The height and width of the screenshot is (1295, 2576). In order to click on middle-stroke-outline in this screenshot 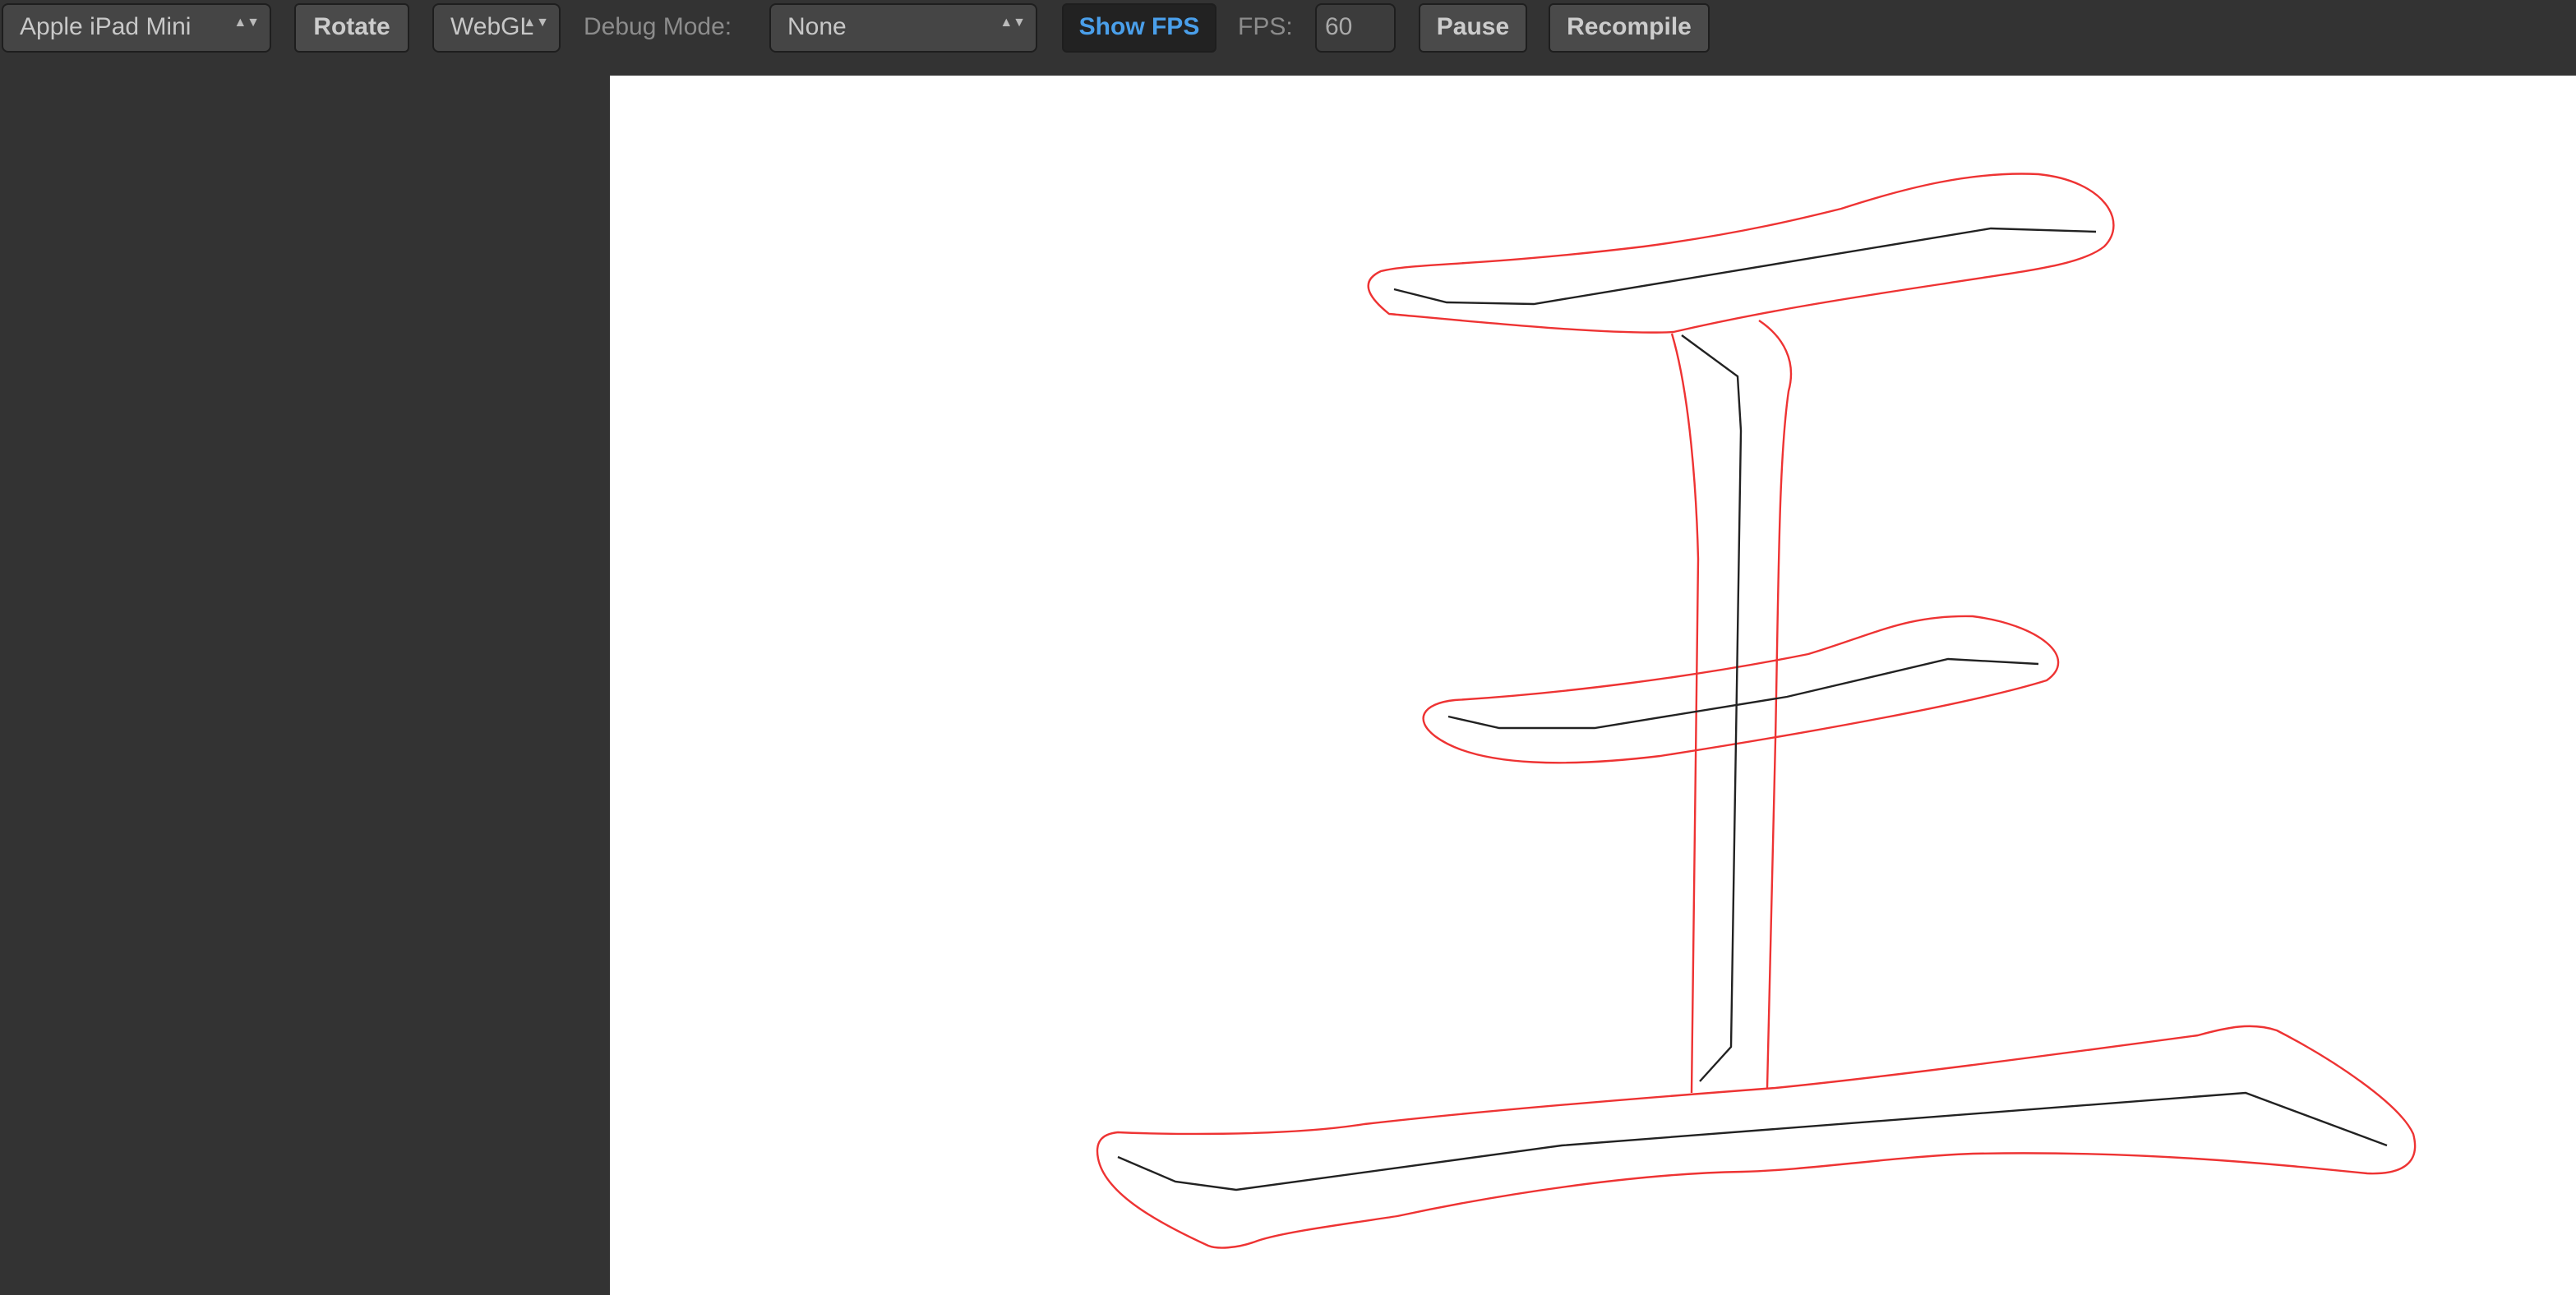, I will do `click(1741, 689)`.